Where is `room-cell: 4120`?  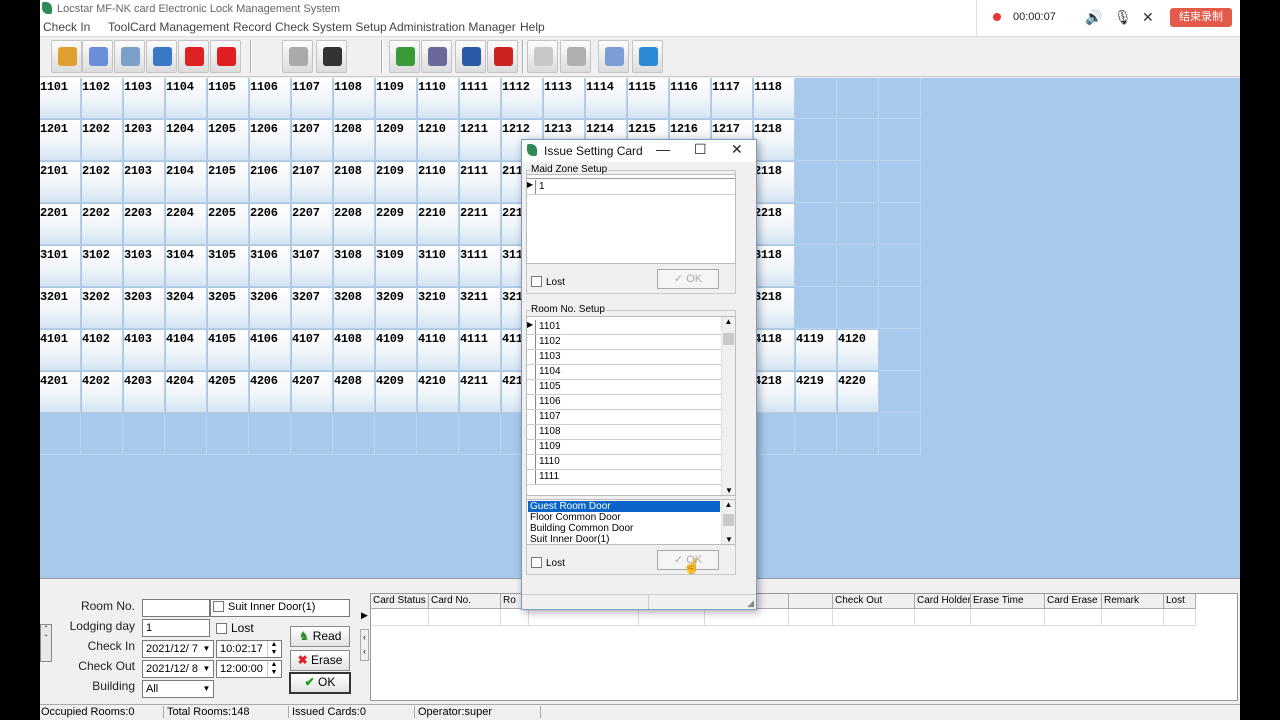 room-cell: 4120 is located at coordinates (858, 350).